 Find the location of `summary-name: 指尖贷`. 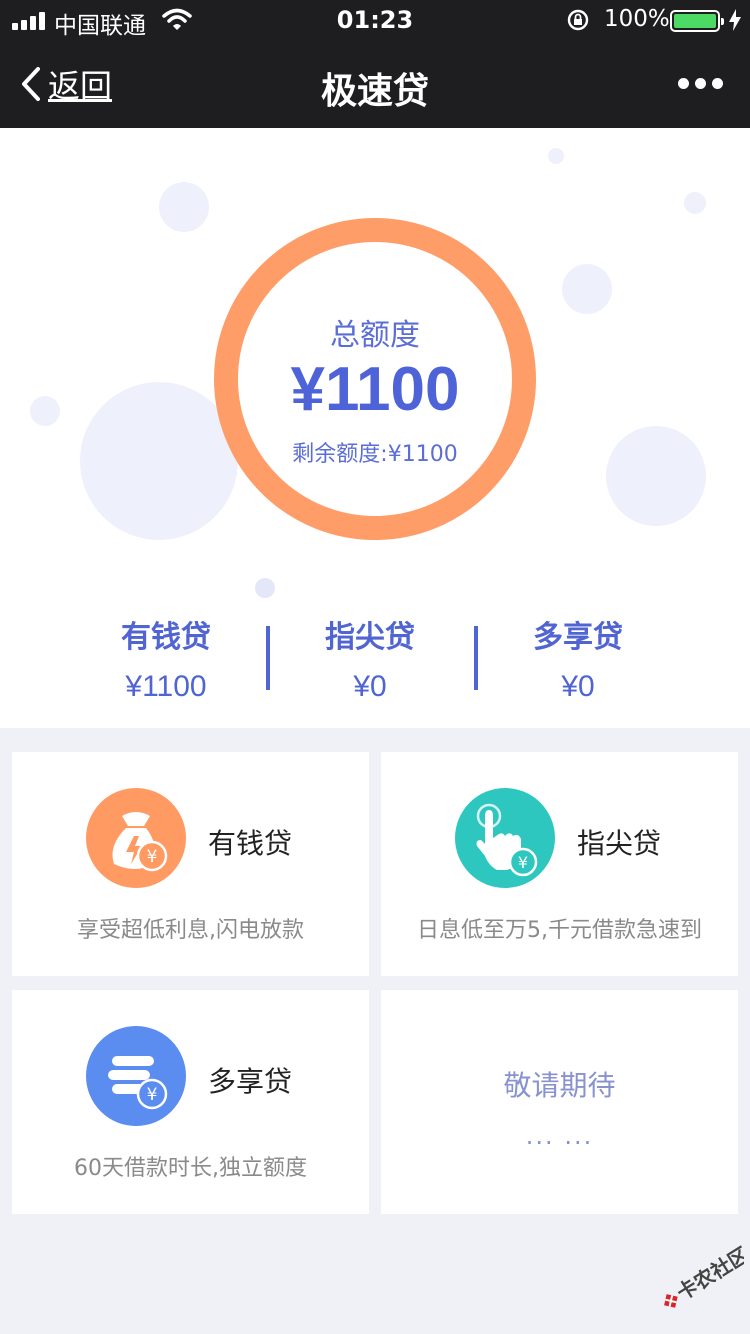

summary-name: 指尖贷 is located at coordinates (370, 637).